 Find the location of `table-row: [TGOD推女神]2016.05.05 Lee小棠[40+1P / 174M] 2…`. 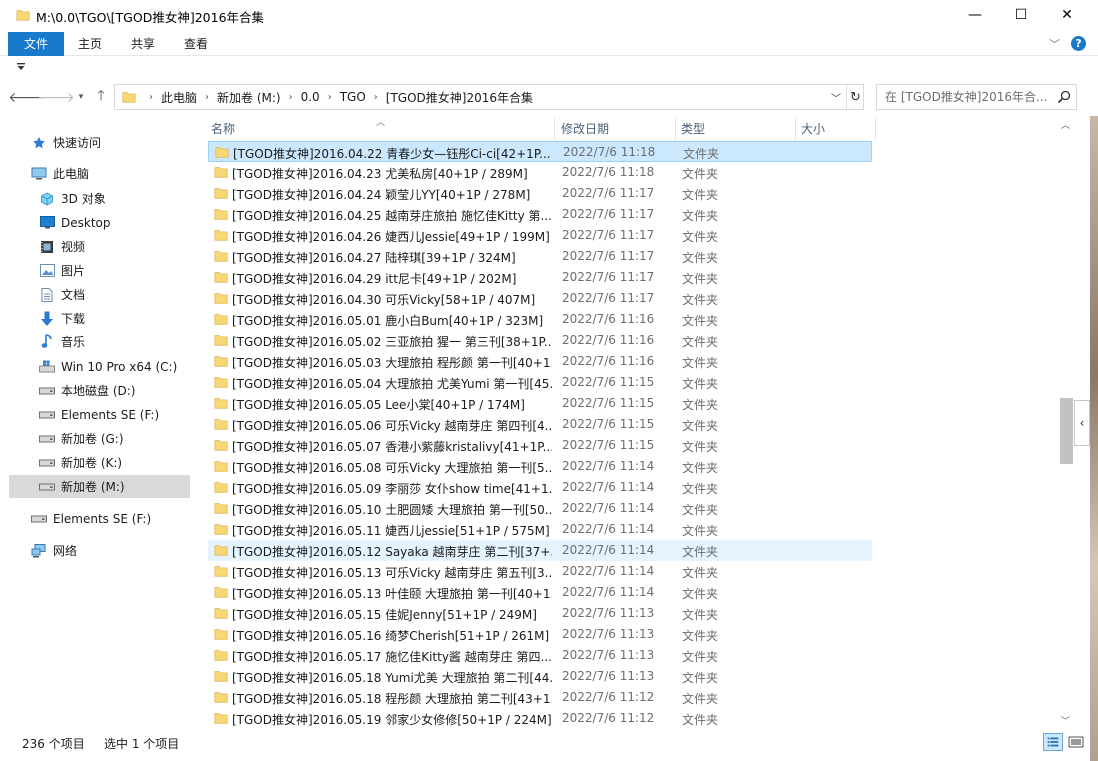

table-row: [TGOD推女神]2016.05.05 Lee小棠[40+1P / 174M] 2… is located at coordinates (540, 403).